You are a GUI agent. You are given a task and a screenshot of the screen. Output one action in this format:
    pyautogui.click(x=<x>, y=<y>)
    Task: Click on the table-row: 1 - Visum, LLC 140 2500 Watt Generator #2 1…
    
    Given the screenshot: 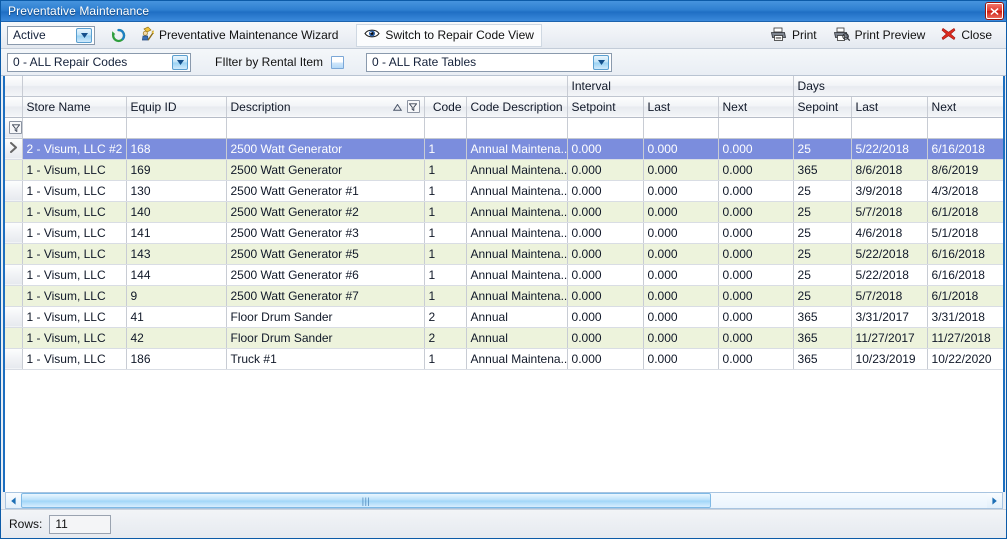 What is the action you would take?
    pyautogui.click(x=504, y=212)
    